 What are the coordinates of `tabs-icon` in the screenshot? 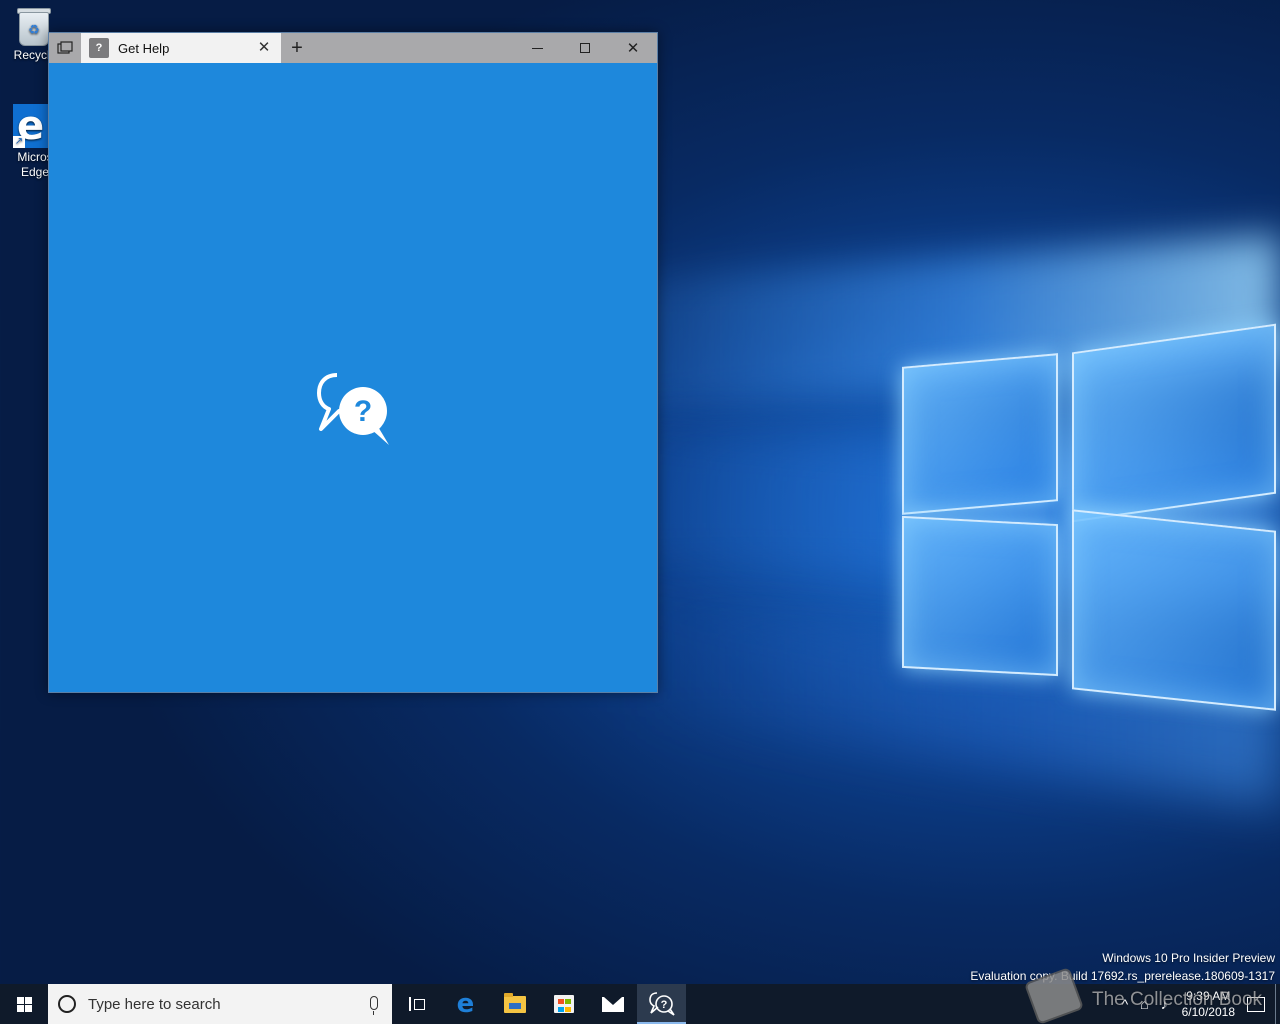 It's located at (65, 47).